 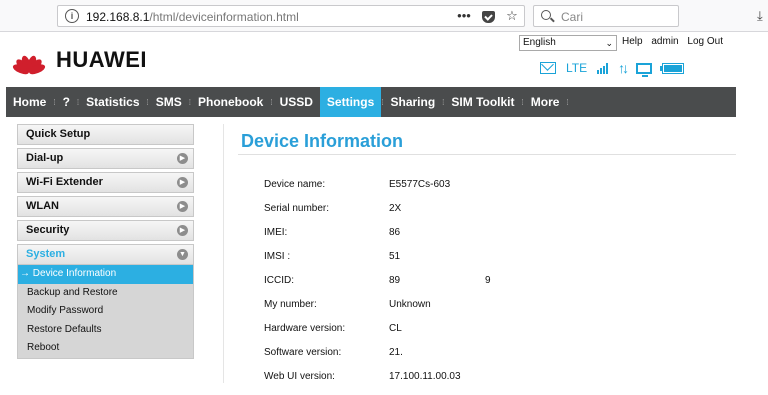 What do you see at coordinates (25, 273) in the screenshot?
I see `active-arrow-icon: →` at bounding box center [25, 273].